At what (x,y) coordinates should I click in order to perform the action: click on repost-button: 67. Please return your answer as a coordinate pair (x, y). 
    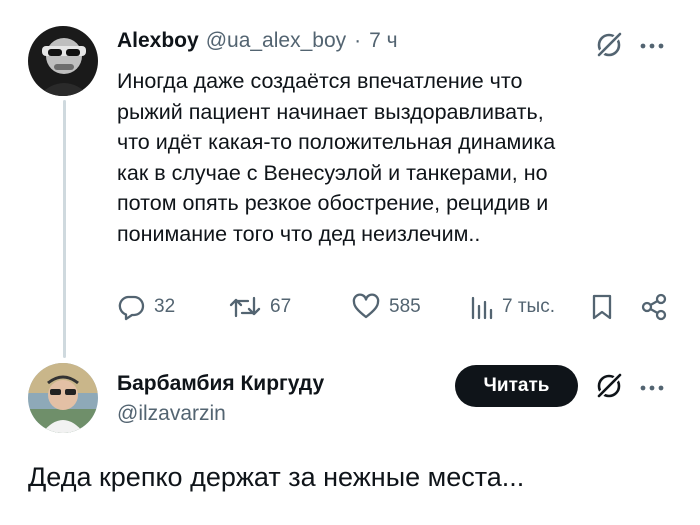
    Looking at the image, I should click on (259, 307).